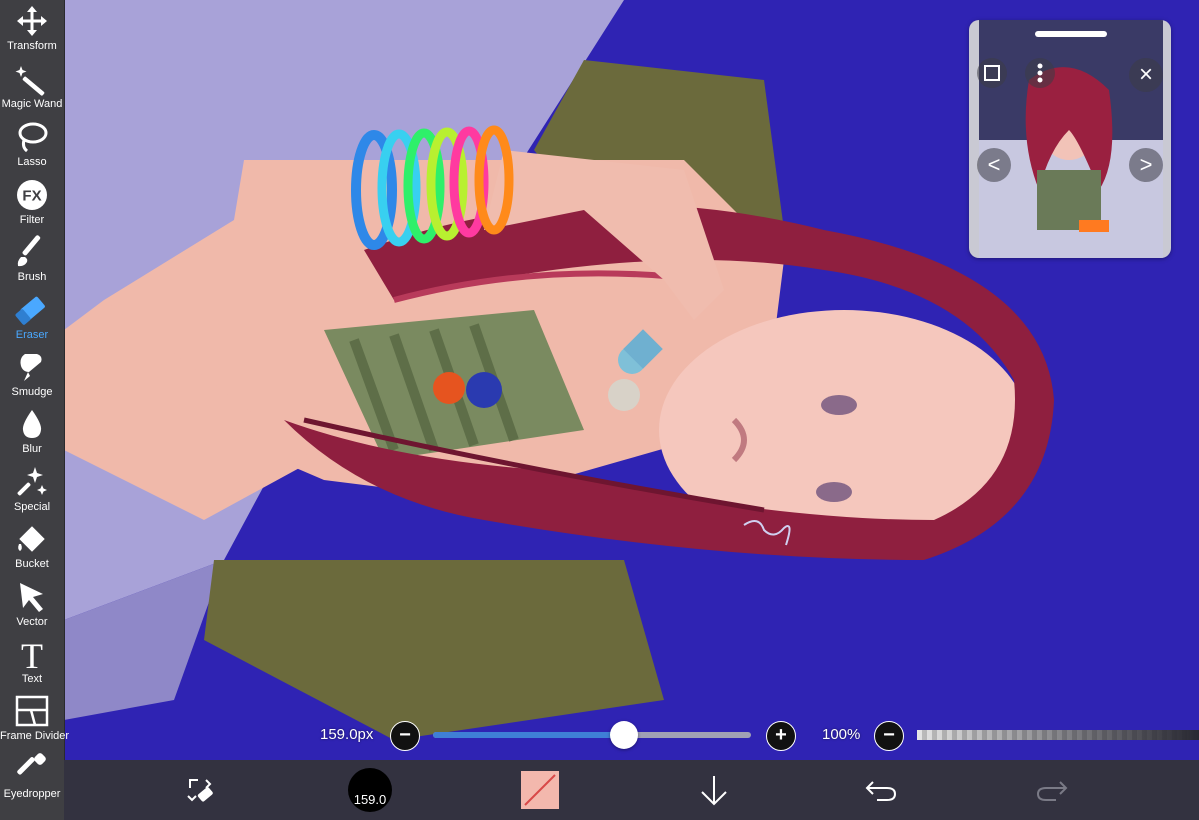 Image resolution: width=1199 pixels, height=820 pixels. I want to click on text-glyph: T, so click(32, 654).